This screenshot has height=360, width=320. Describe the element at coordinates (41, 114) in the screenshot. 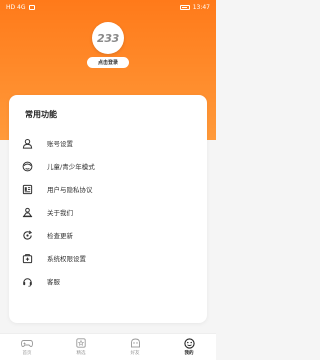

I see `section-title: 常用功能` at that location.